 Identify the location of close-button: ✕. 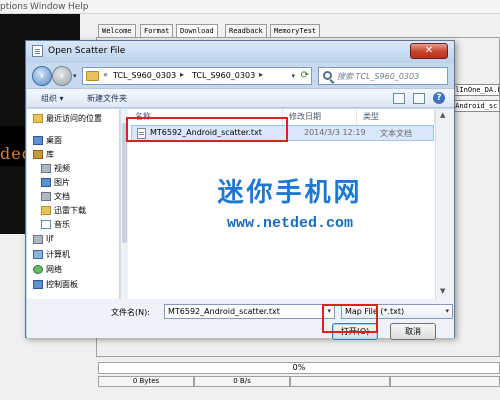
(429, 51).